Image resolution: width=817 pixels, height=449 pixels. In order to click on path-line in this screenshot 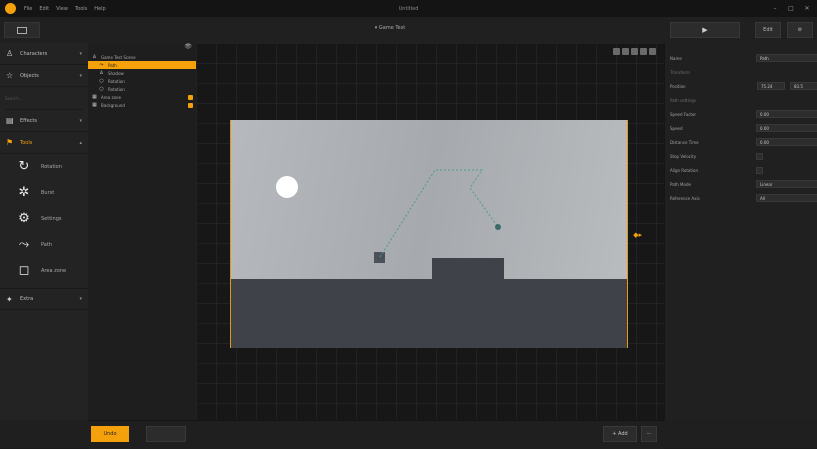, I will do `click(439, 213)`.